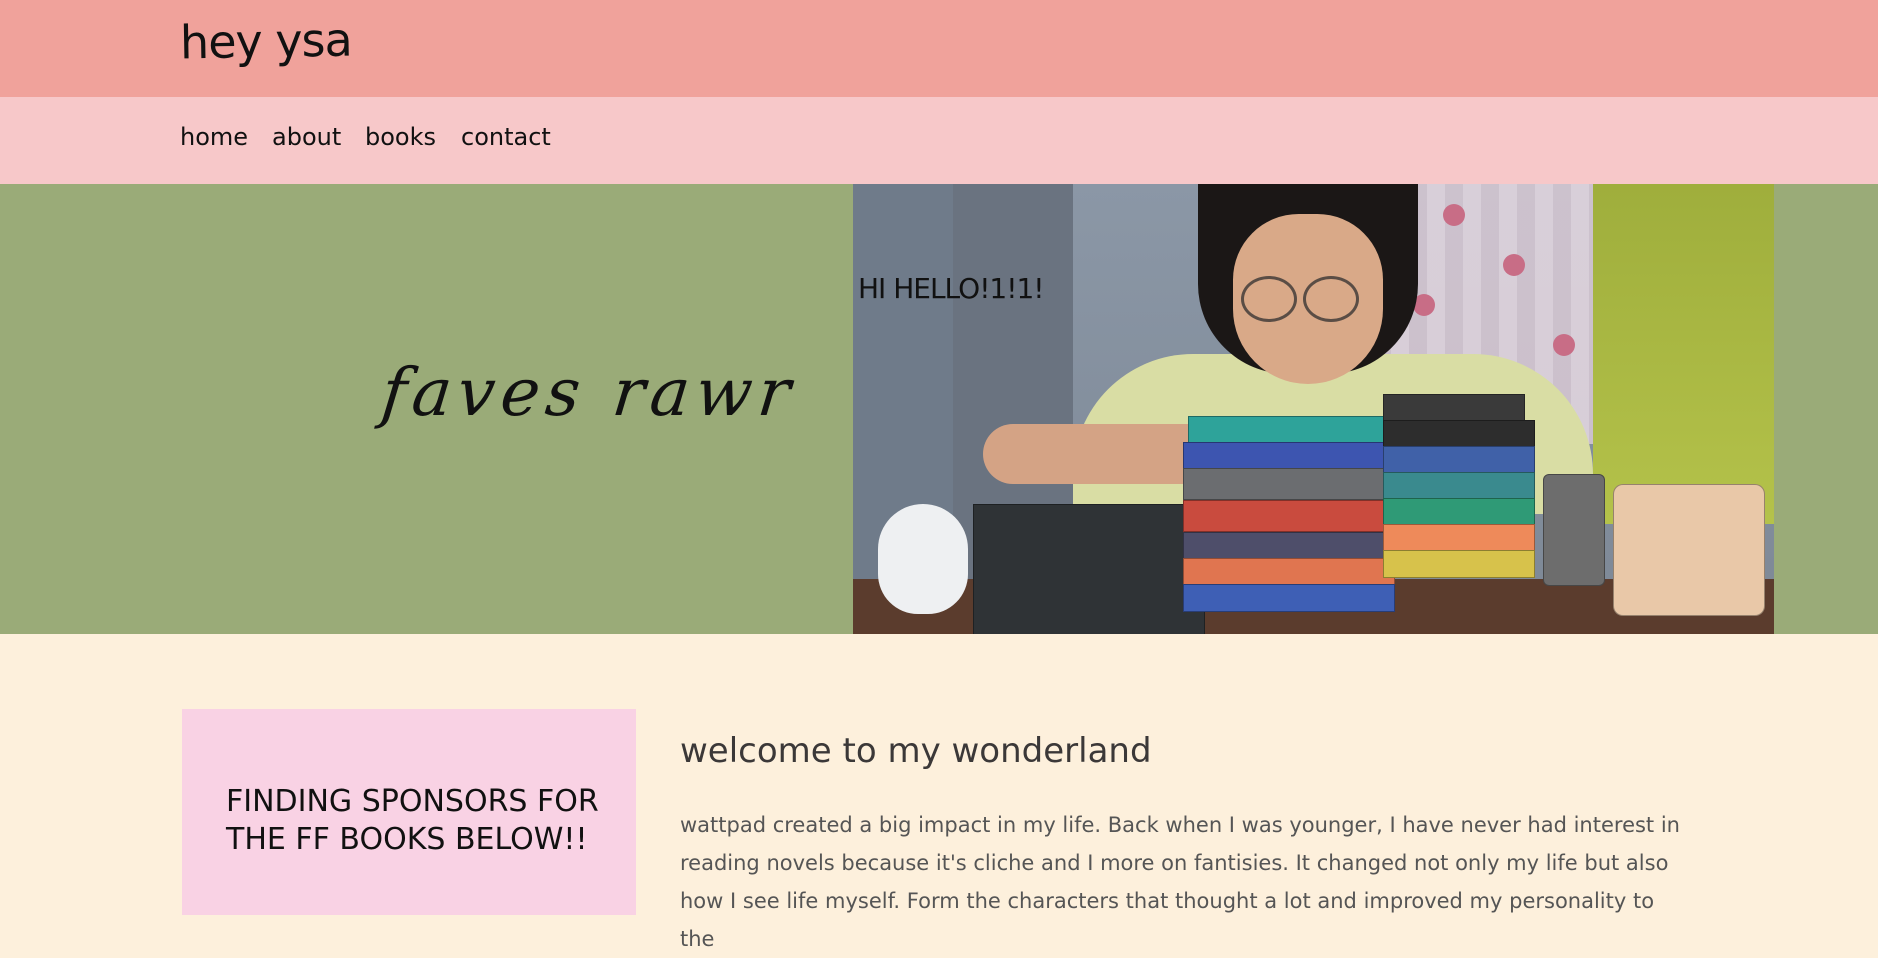 This screenshot has width=1878, height=958. Describe the element at coordinates (306, 137) in the screenshot. I see `nav-link-about: about` at that location.